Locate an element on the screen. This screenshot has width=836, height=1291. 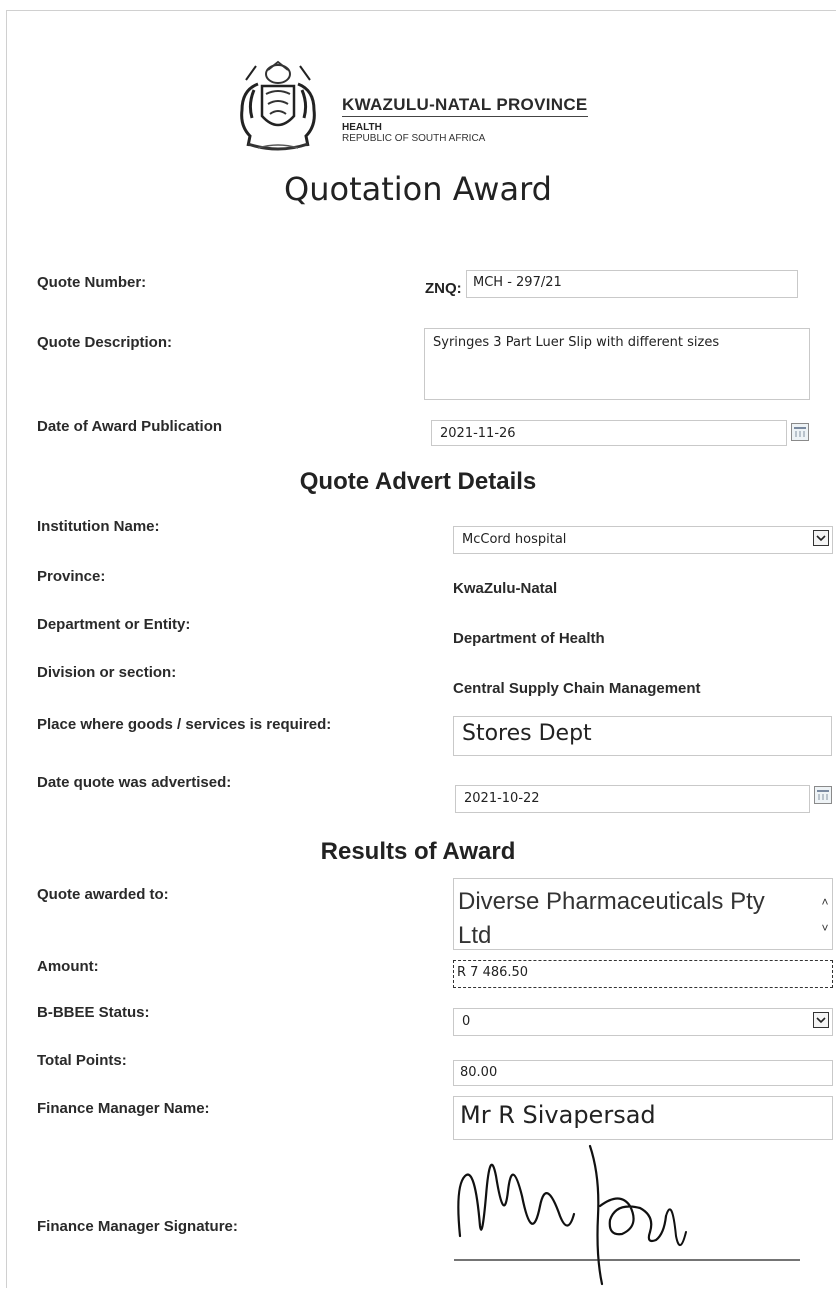
finance-manager-field: Mr R Sivapersad is located at coordinates (643, 1118).